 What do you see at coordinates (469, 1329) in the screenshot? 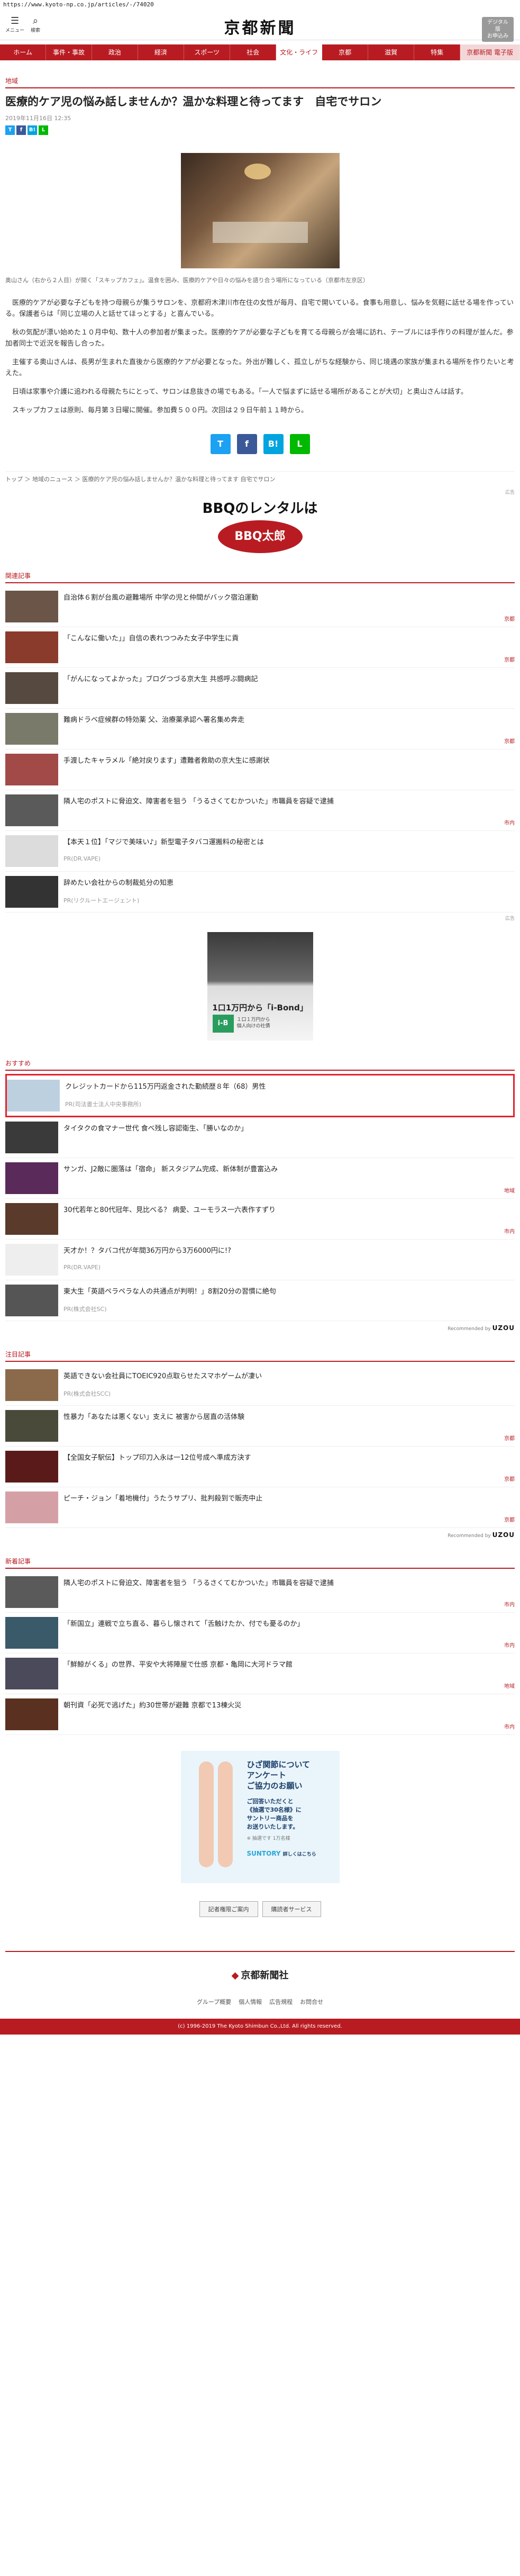
I see `powered-prefix: Recommended by` at bounding box center [469, 1329].